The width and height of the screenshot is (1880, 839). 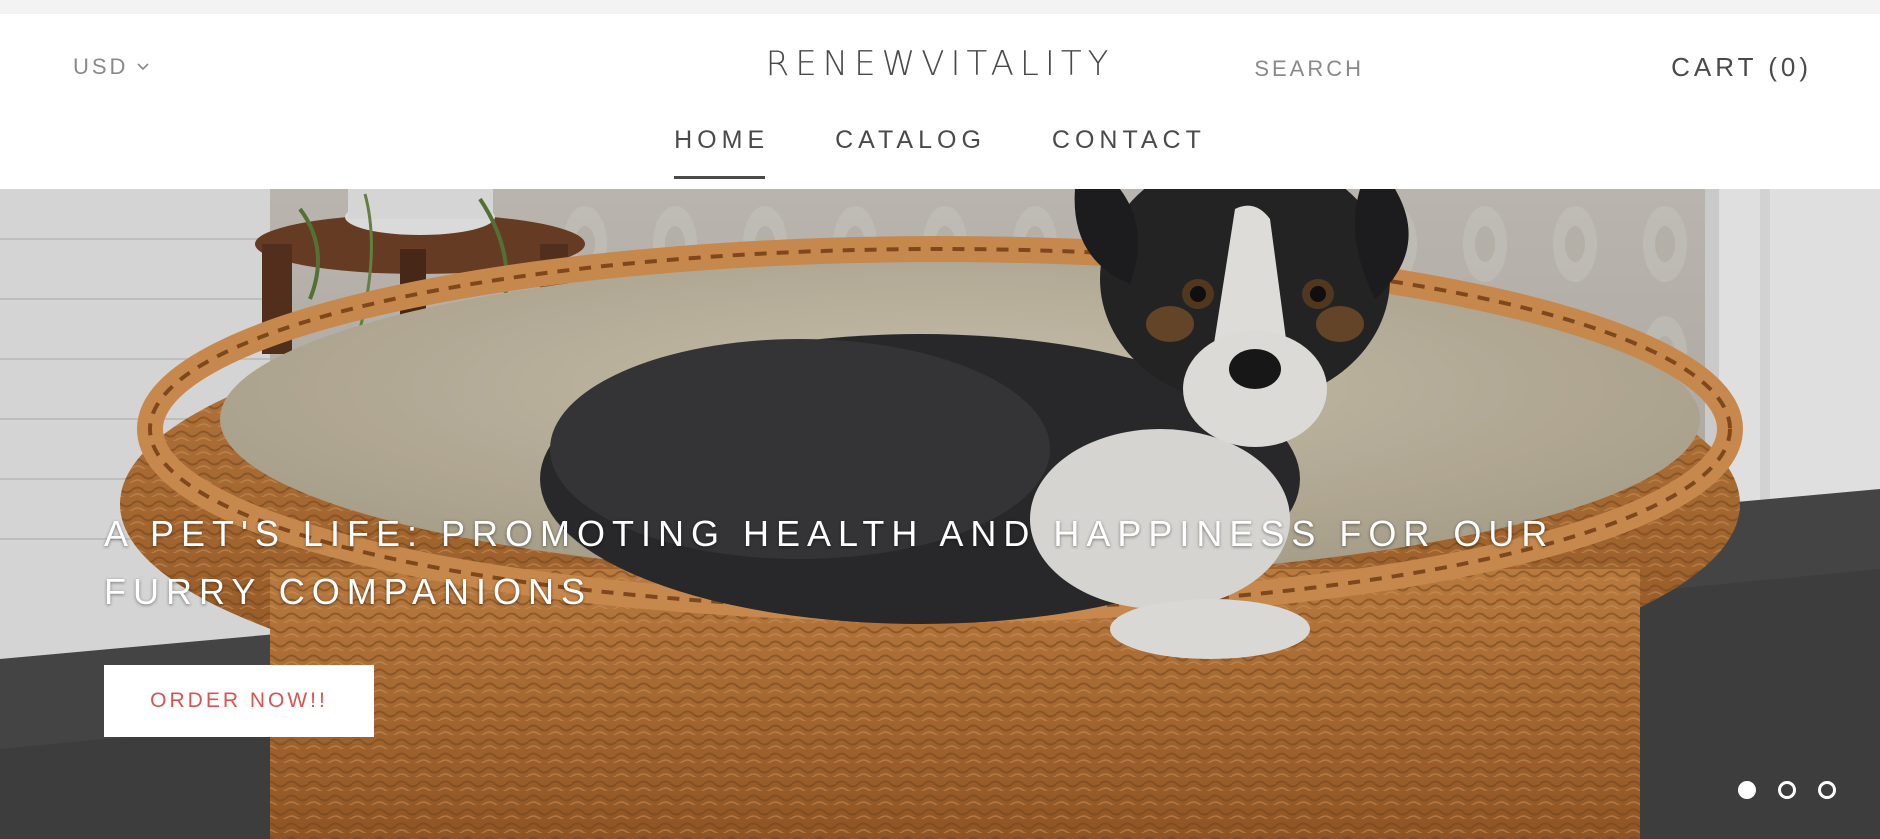 I want to click on search-link: SEARCH, so click(x=1309, y=69).